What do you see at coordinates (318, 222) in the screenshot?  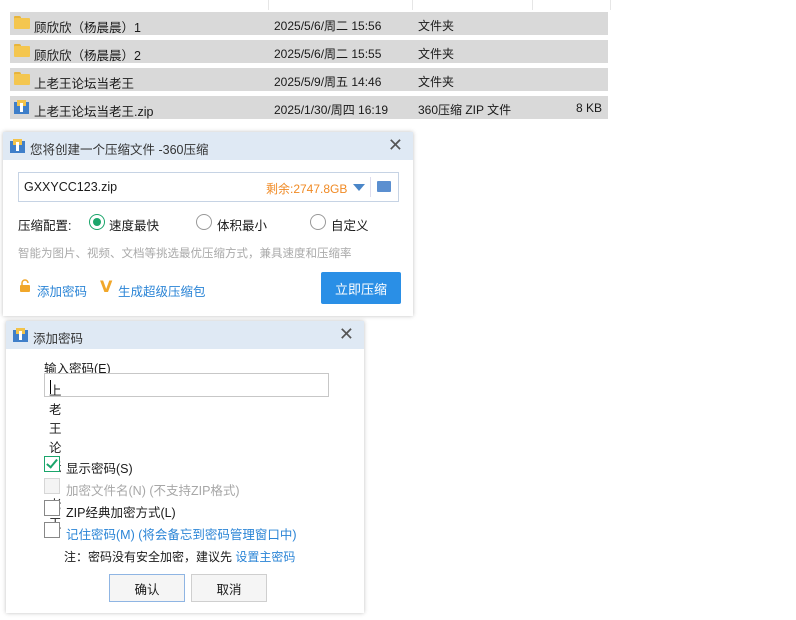 I see `radio-custom` at bounding box center [318, 222].